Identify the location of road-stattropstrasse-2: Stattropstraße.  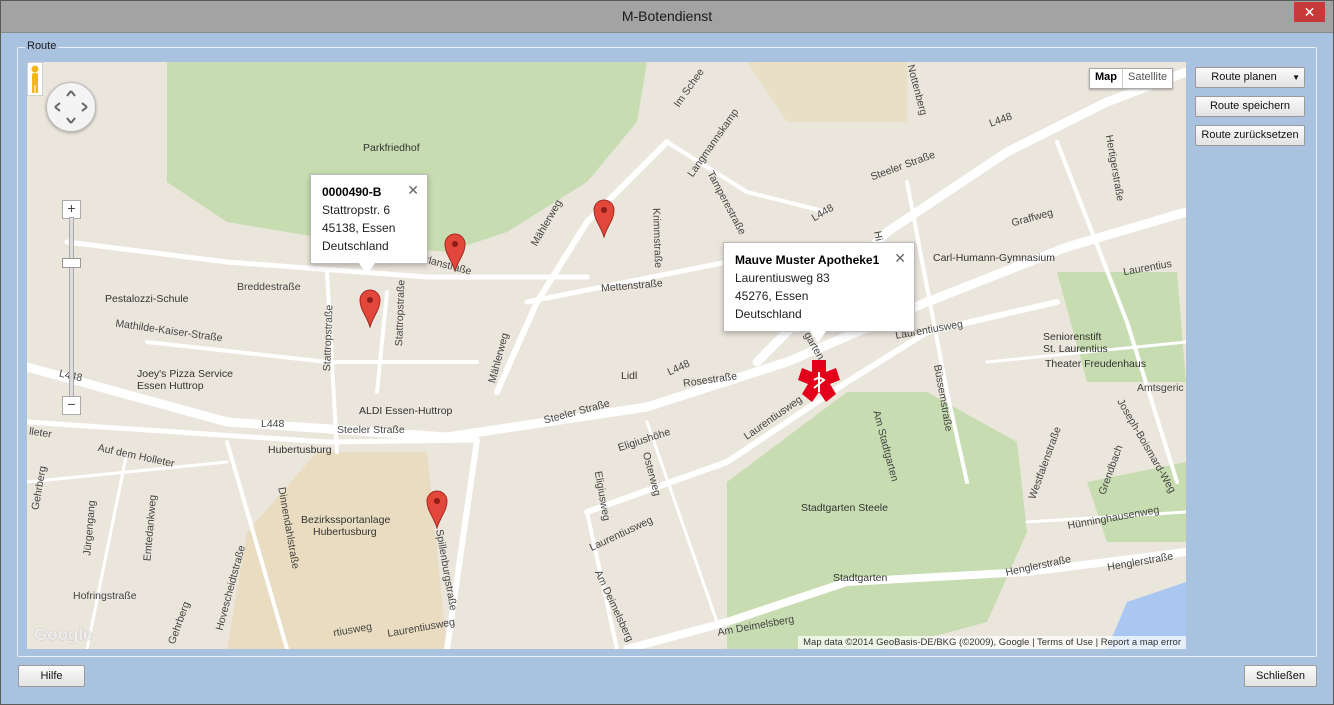
(400, 313).